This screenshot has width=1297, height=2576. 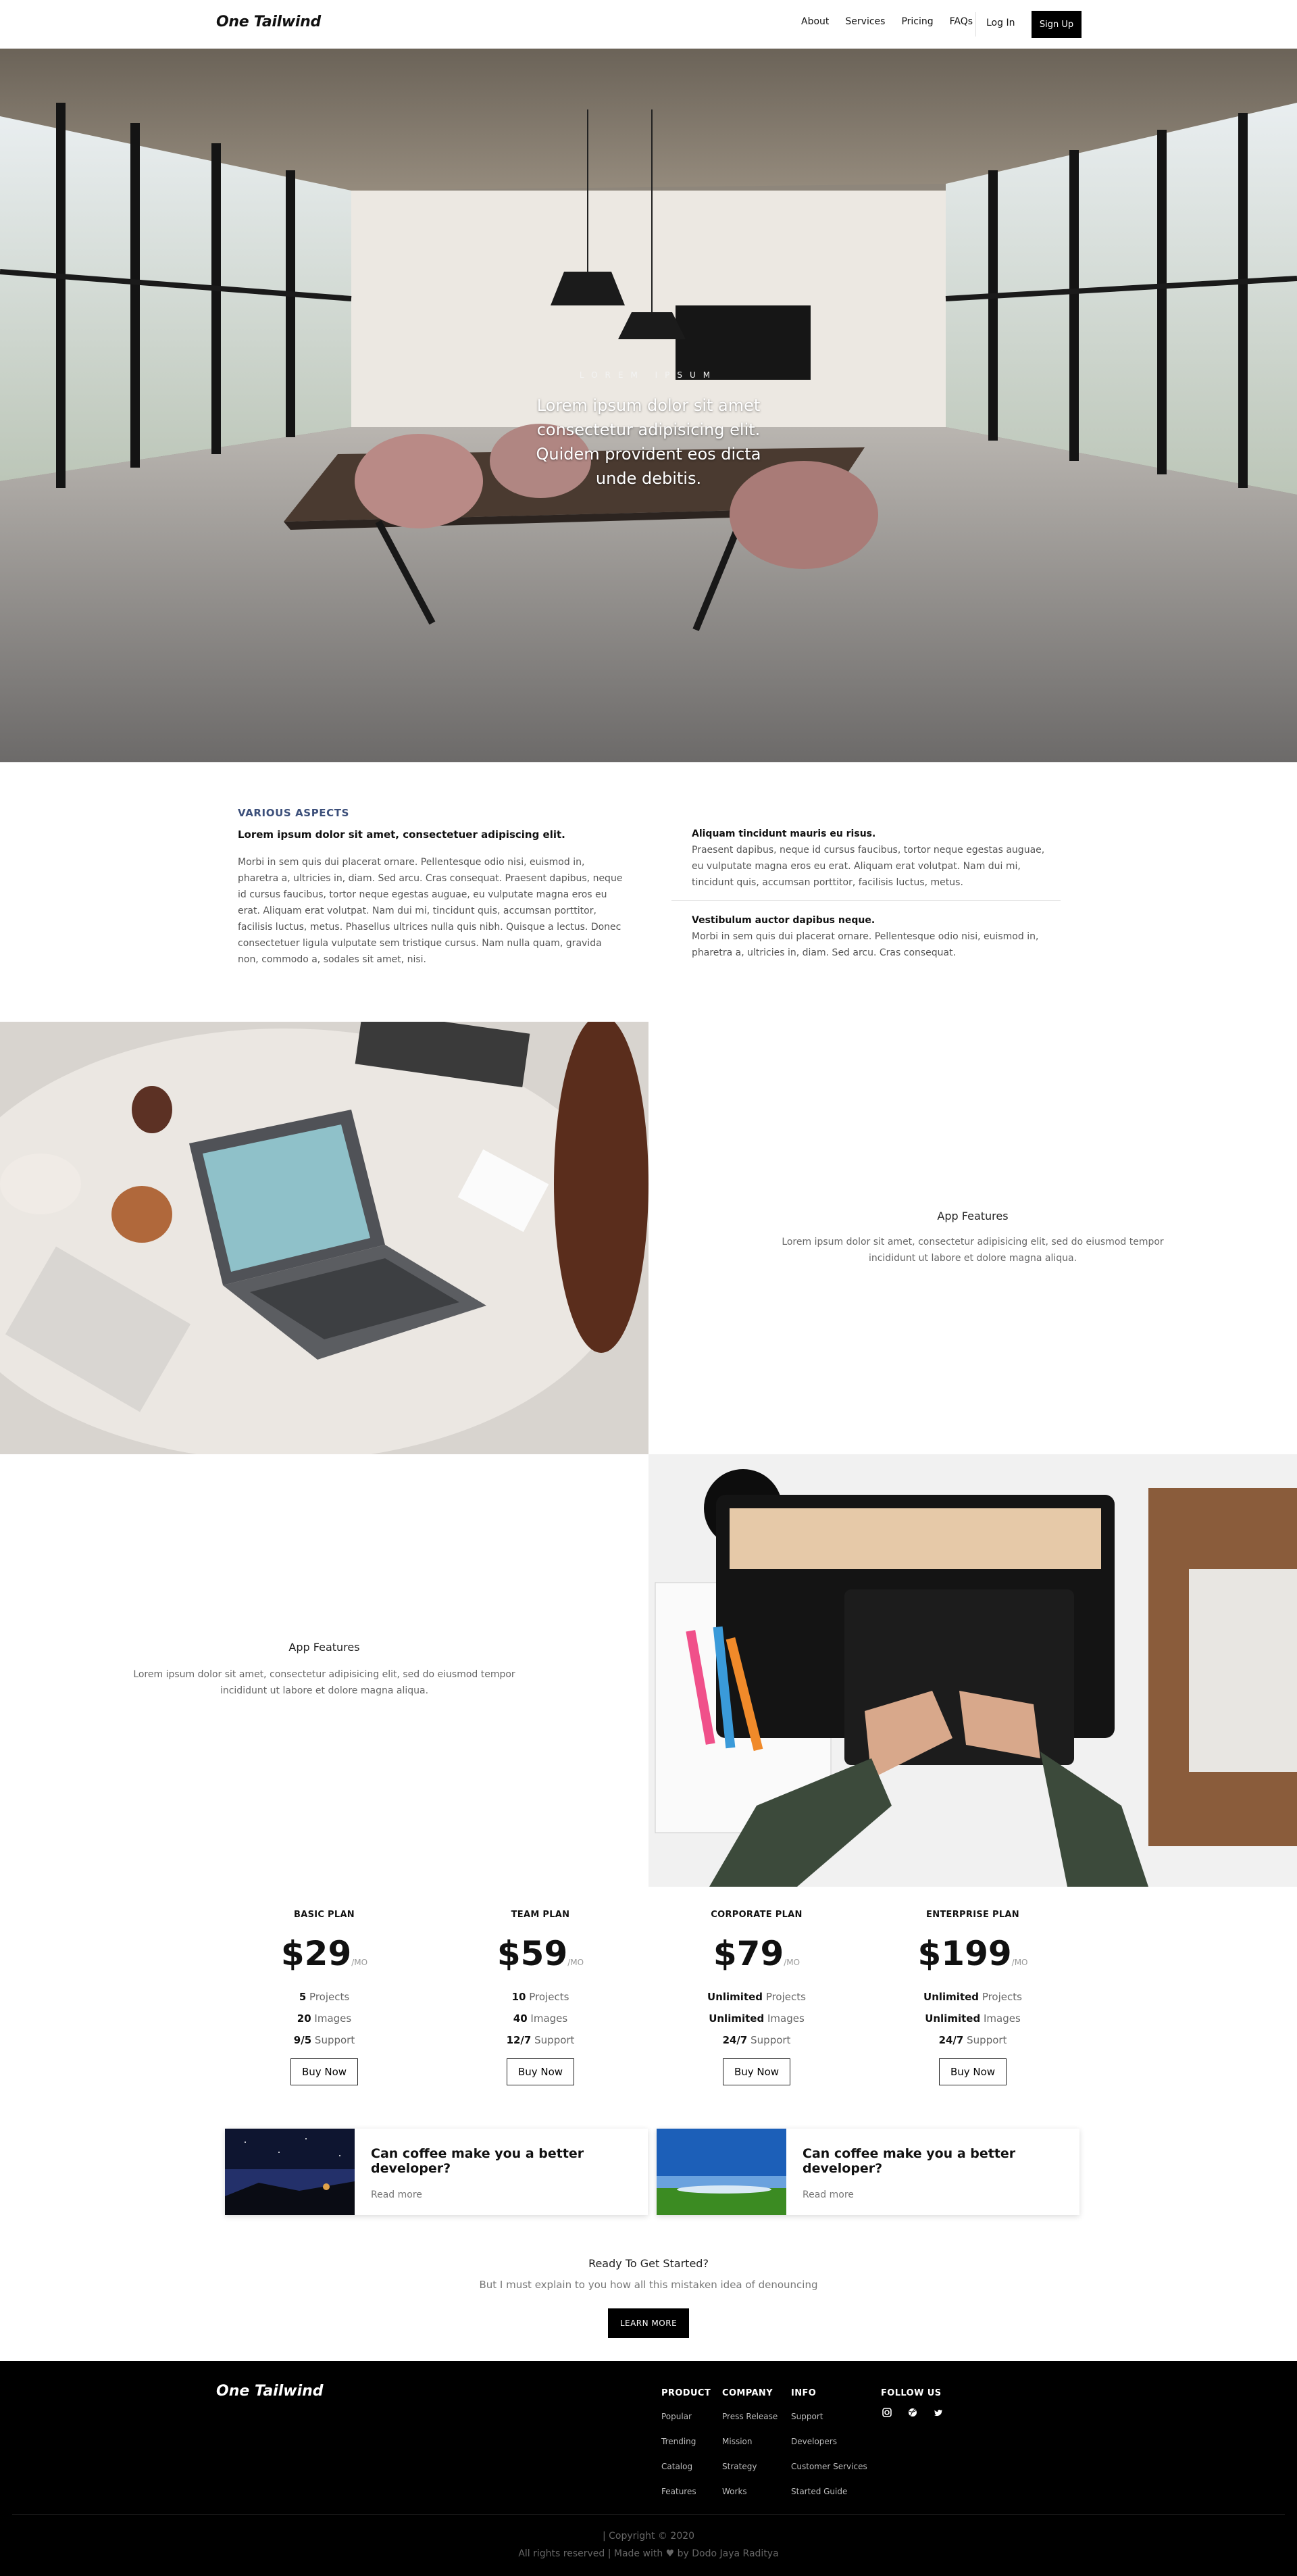 I want to click on dribbble-icon, so click(x=912, y=2412).